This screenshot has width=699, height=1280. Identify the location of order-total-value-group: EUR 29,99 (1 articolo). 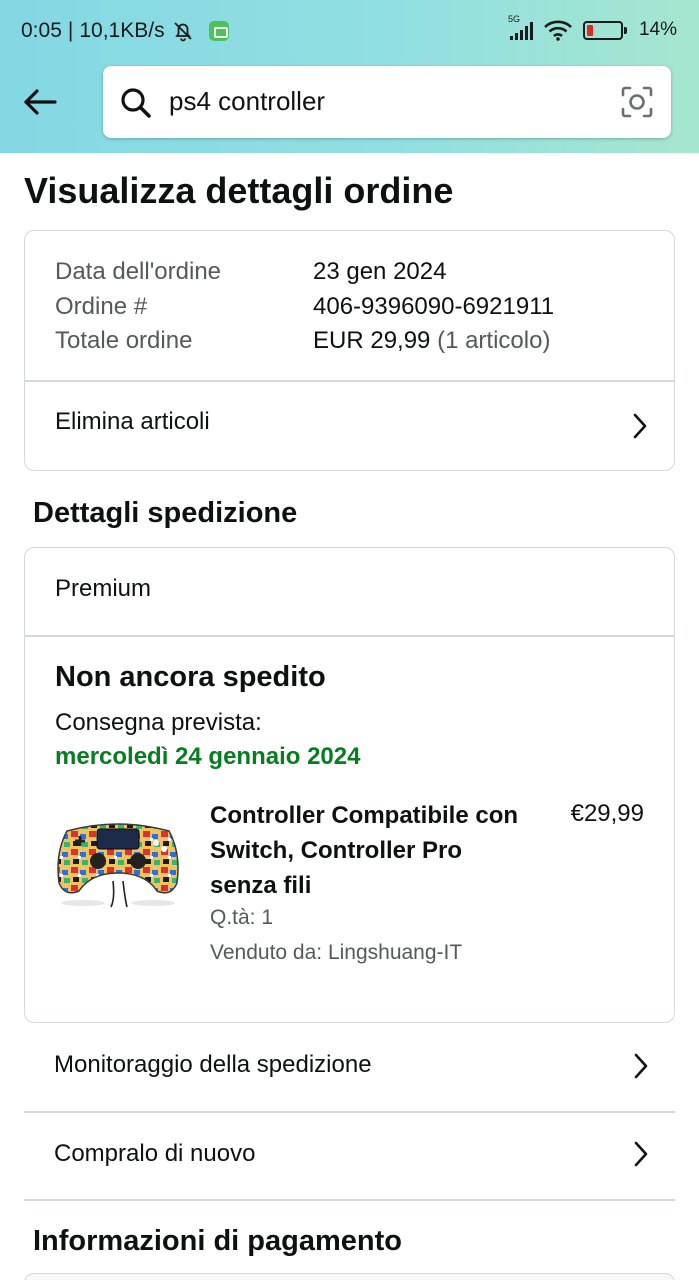
(431, 341).